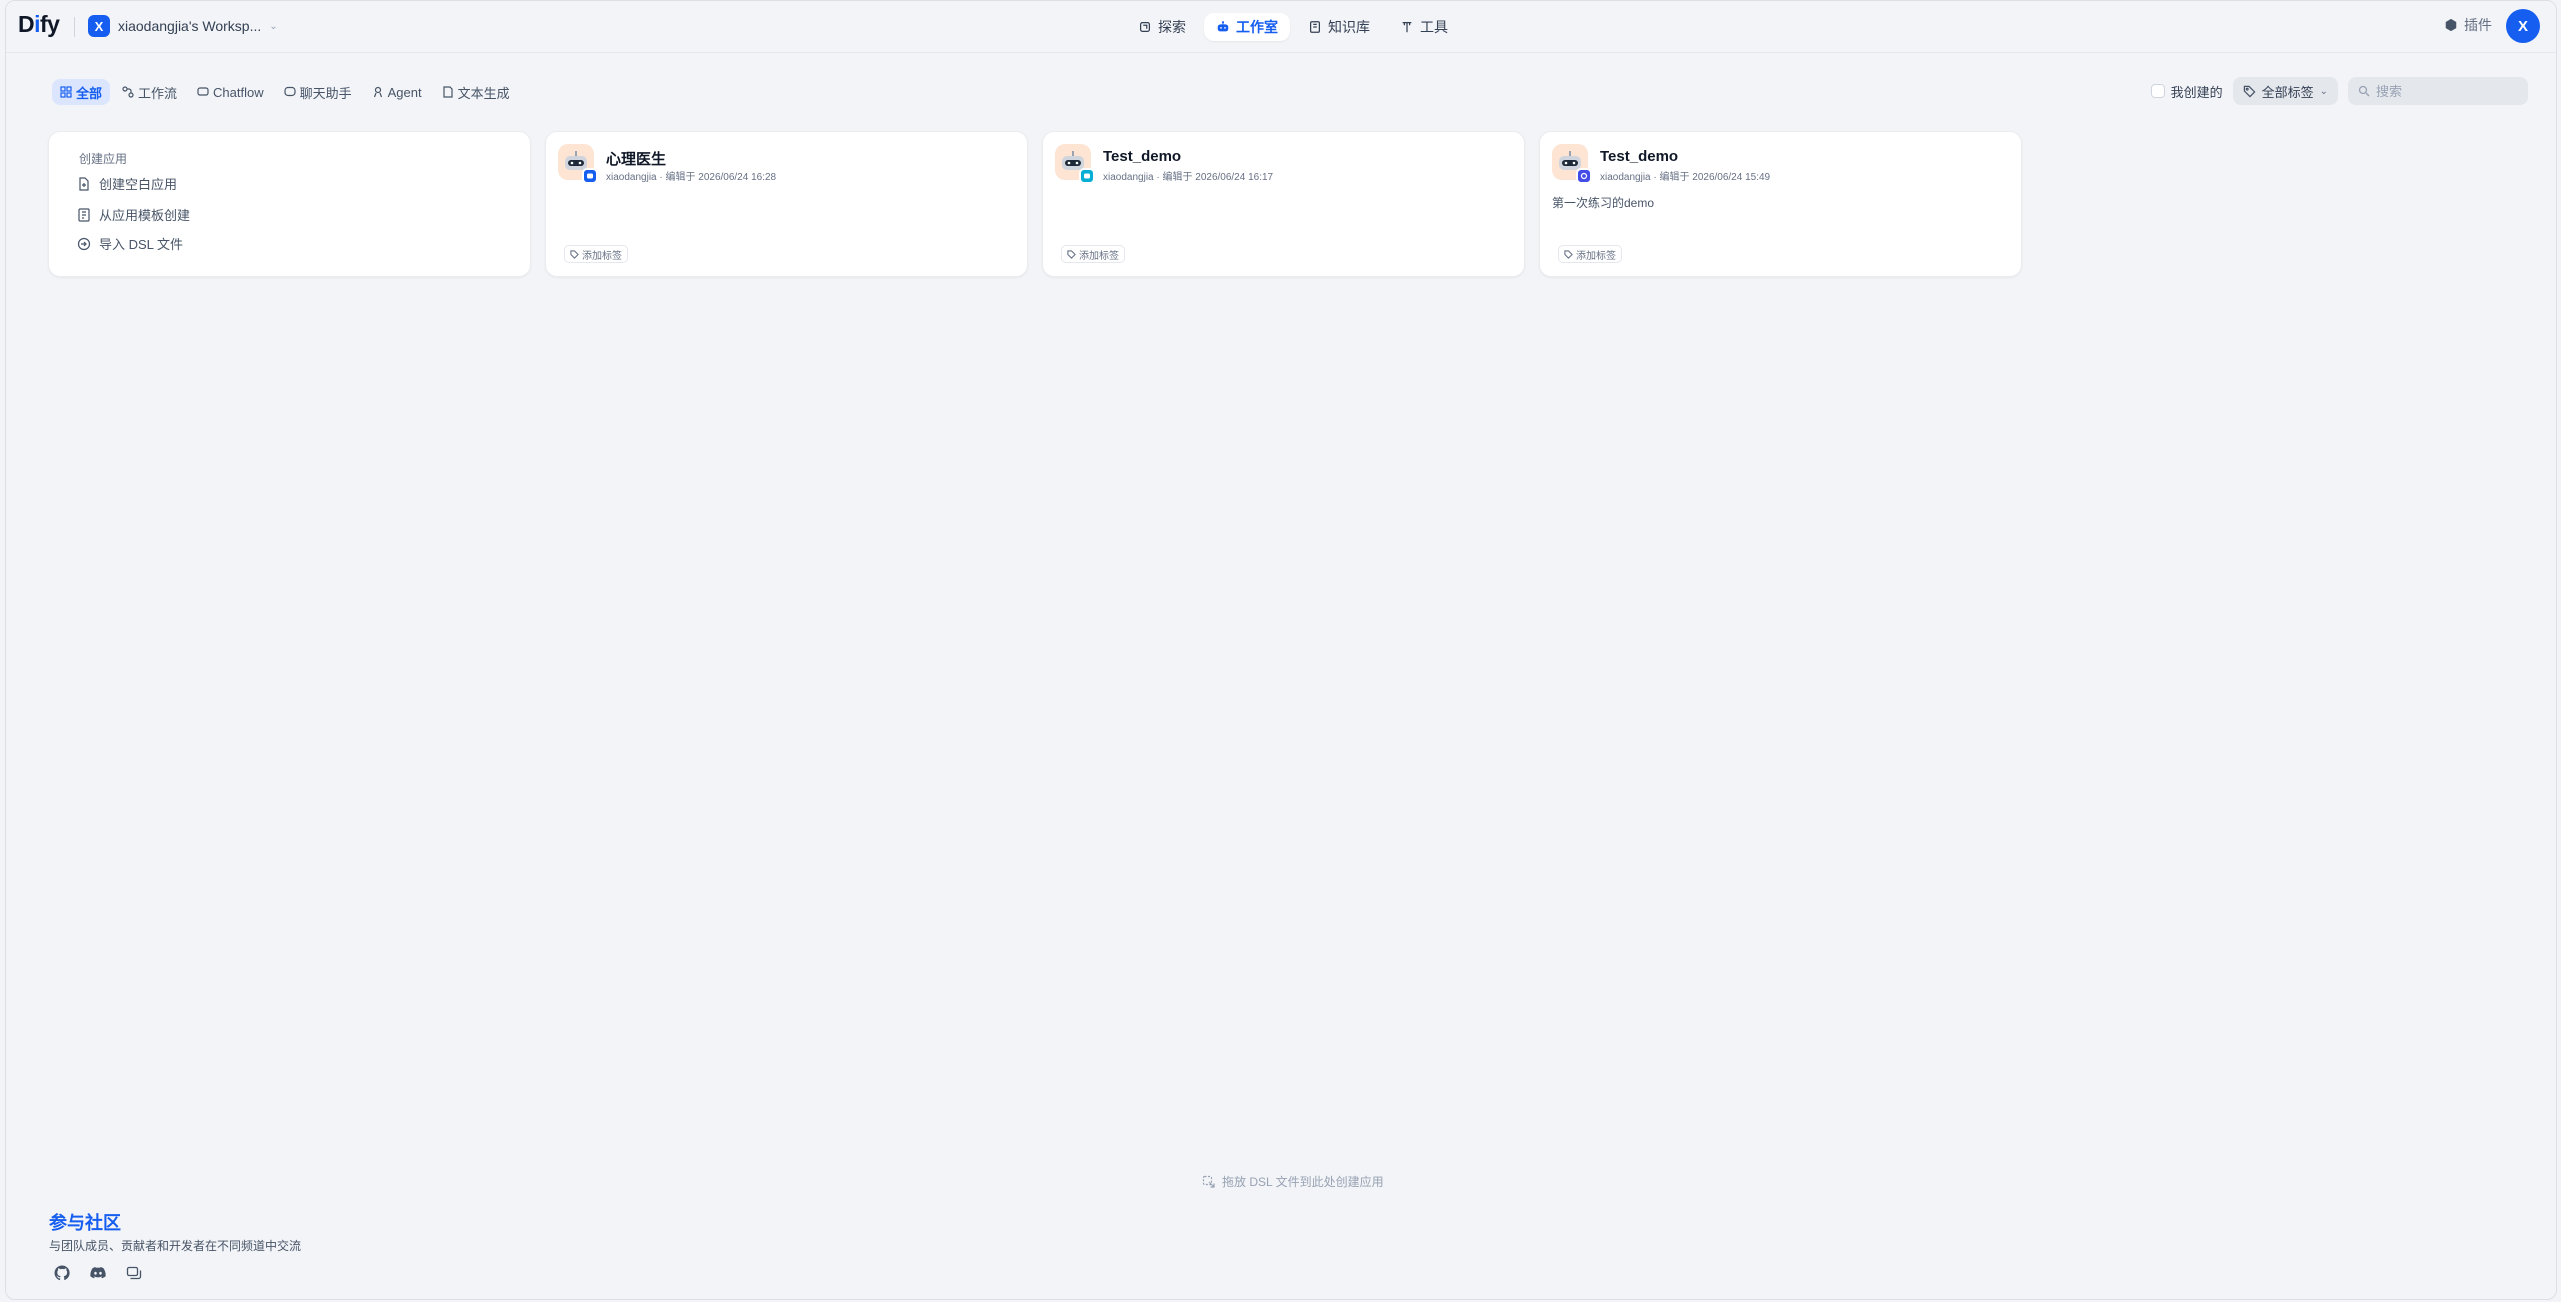 This screenshot has width=2561, height=1302. I want to click on workspace-switcher: X xiaodangjia's Worksp... ⌄, so click(183, 26).